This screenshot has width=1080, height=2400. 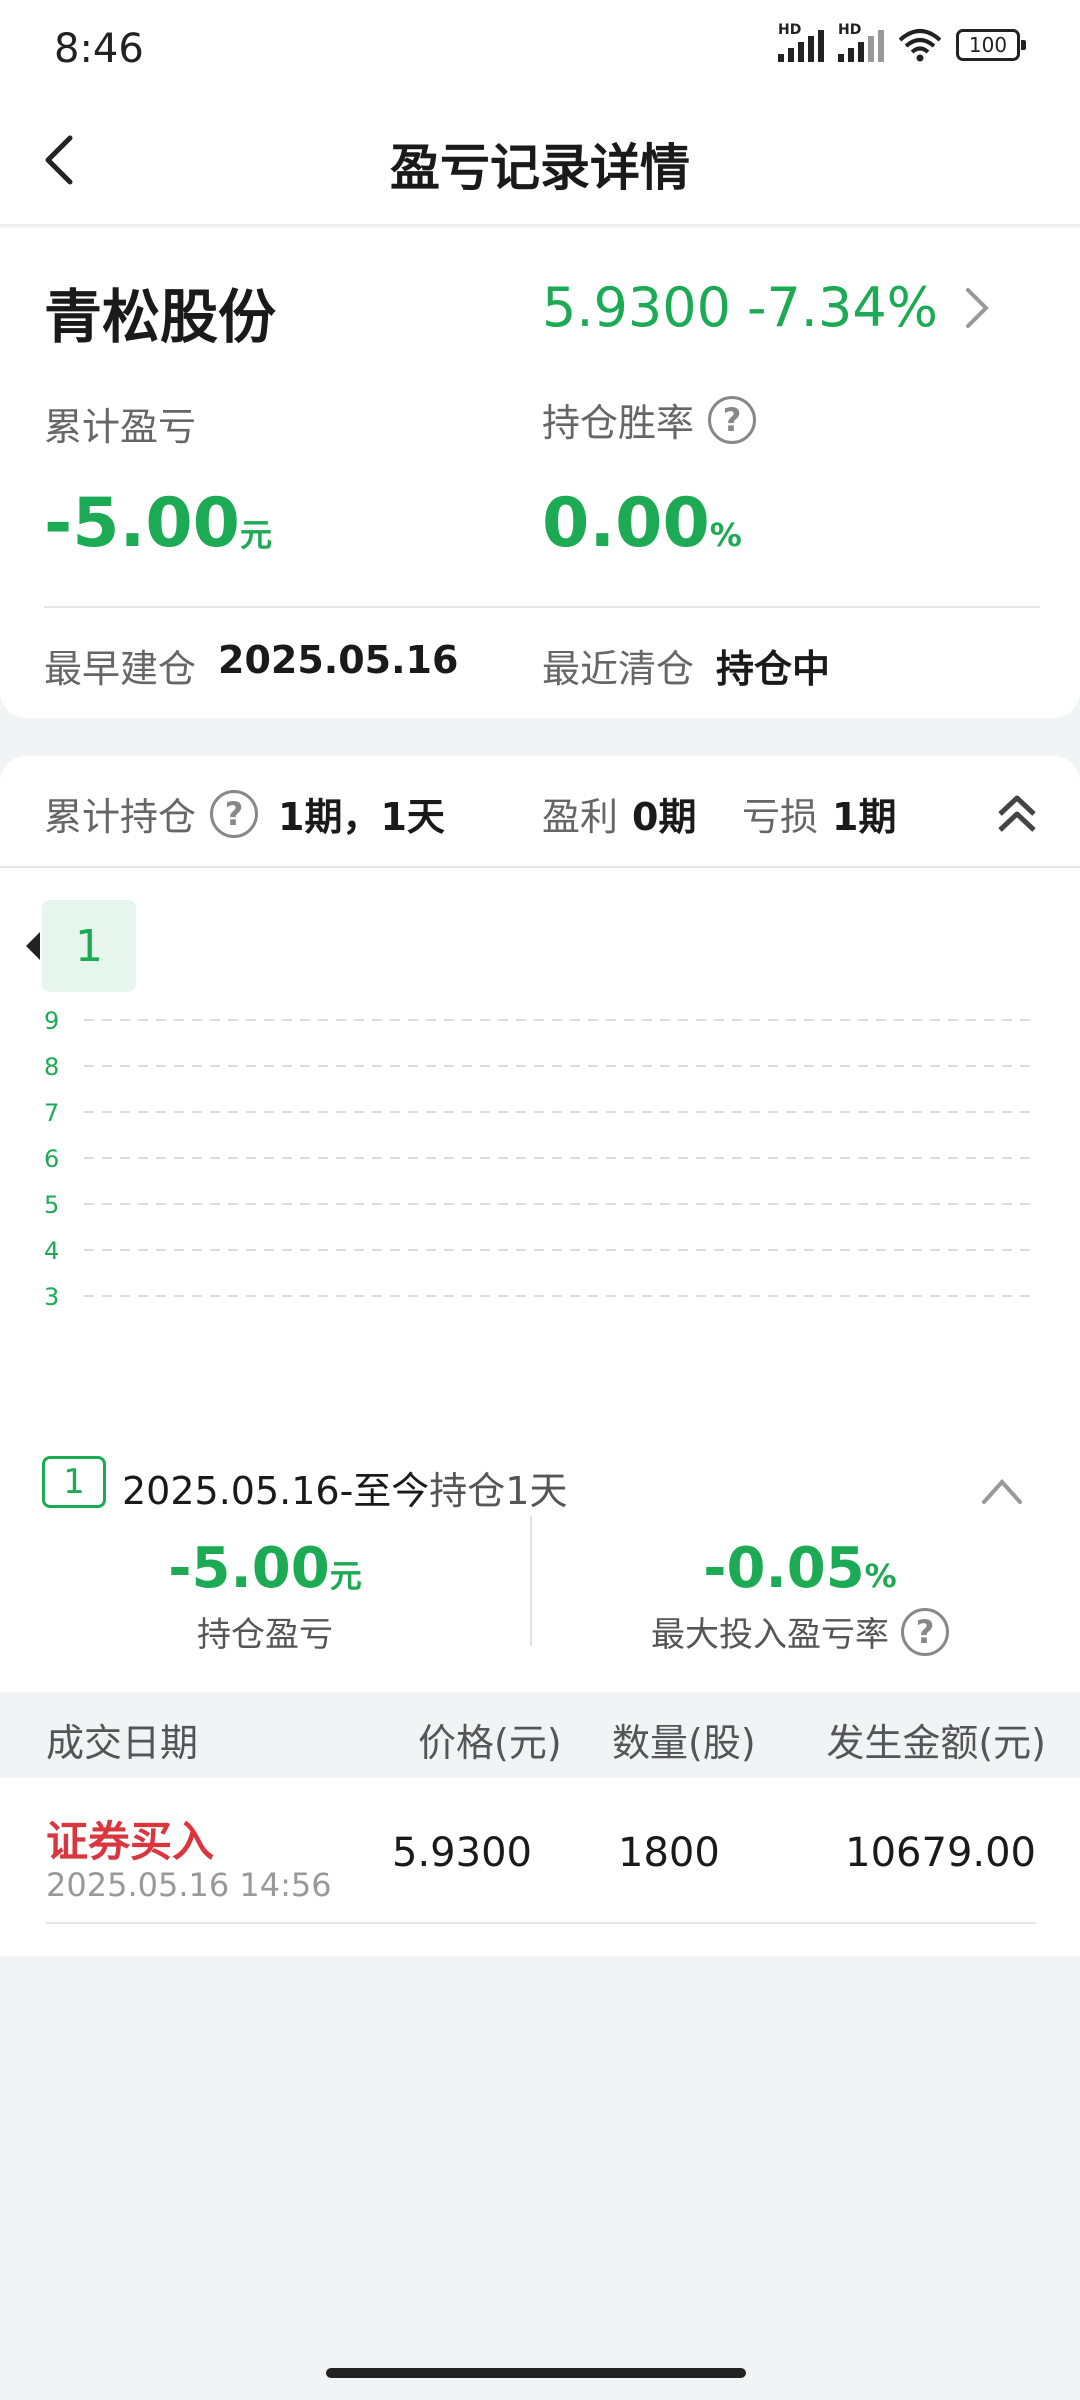 I want to click on max-rate-label: 最大投入盈亏率, so click(x=770, y=1635).